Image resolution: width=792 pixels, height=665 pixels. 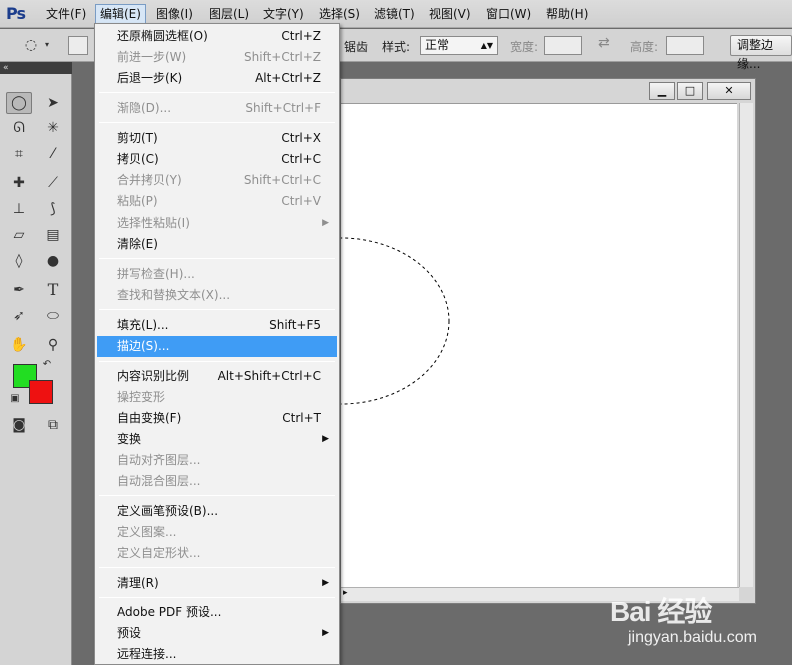 I want to click on selection-marquee, so click(x=341, y=321).